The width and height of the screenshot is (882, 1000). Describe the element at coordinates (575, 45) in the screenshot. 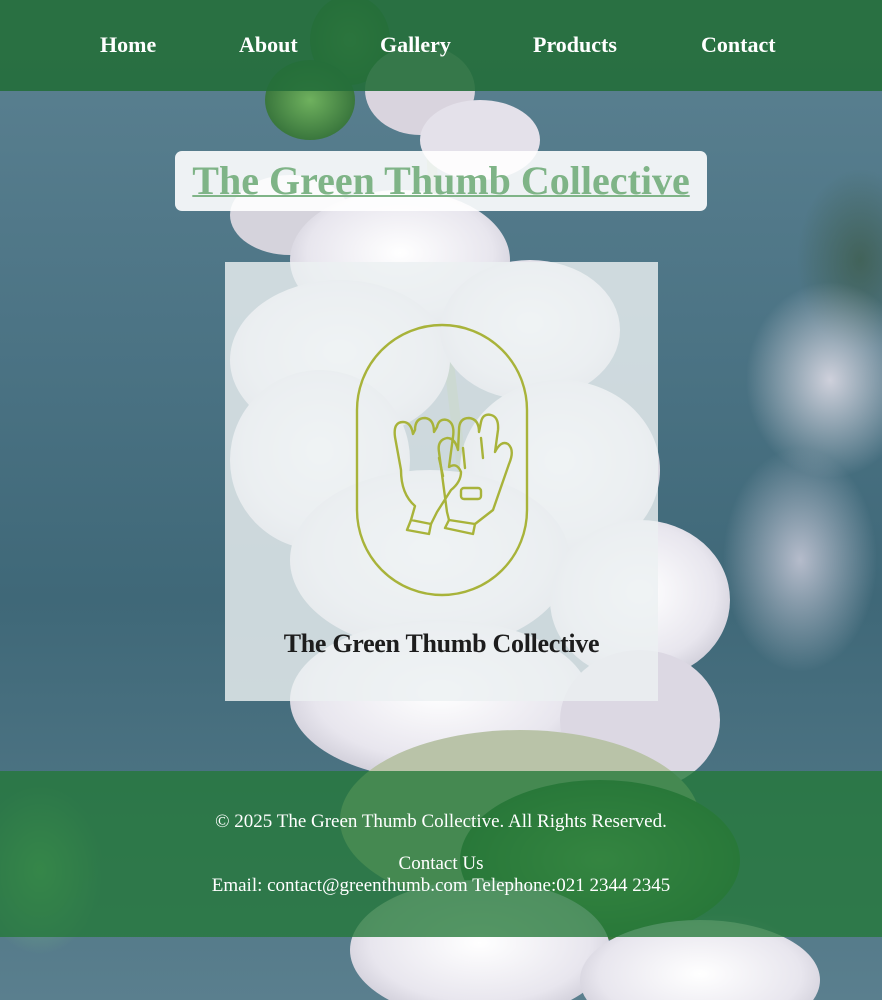

I see `nav-products-link: Products` at that location.